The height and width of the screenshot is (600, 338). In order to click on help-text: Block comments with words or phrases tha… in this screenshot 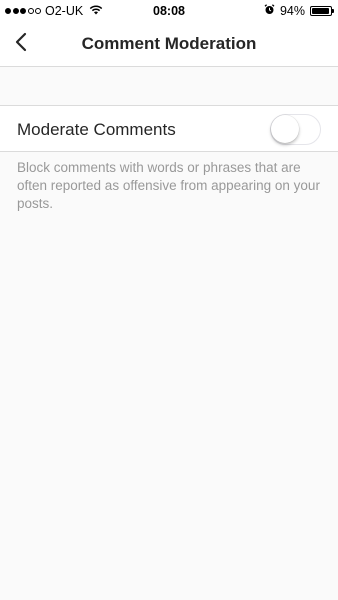, I will do `click(168, 185)`.